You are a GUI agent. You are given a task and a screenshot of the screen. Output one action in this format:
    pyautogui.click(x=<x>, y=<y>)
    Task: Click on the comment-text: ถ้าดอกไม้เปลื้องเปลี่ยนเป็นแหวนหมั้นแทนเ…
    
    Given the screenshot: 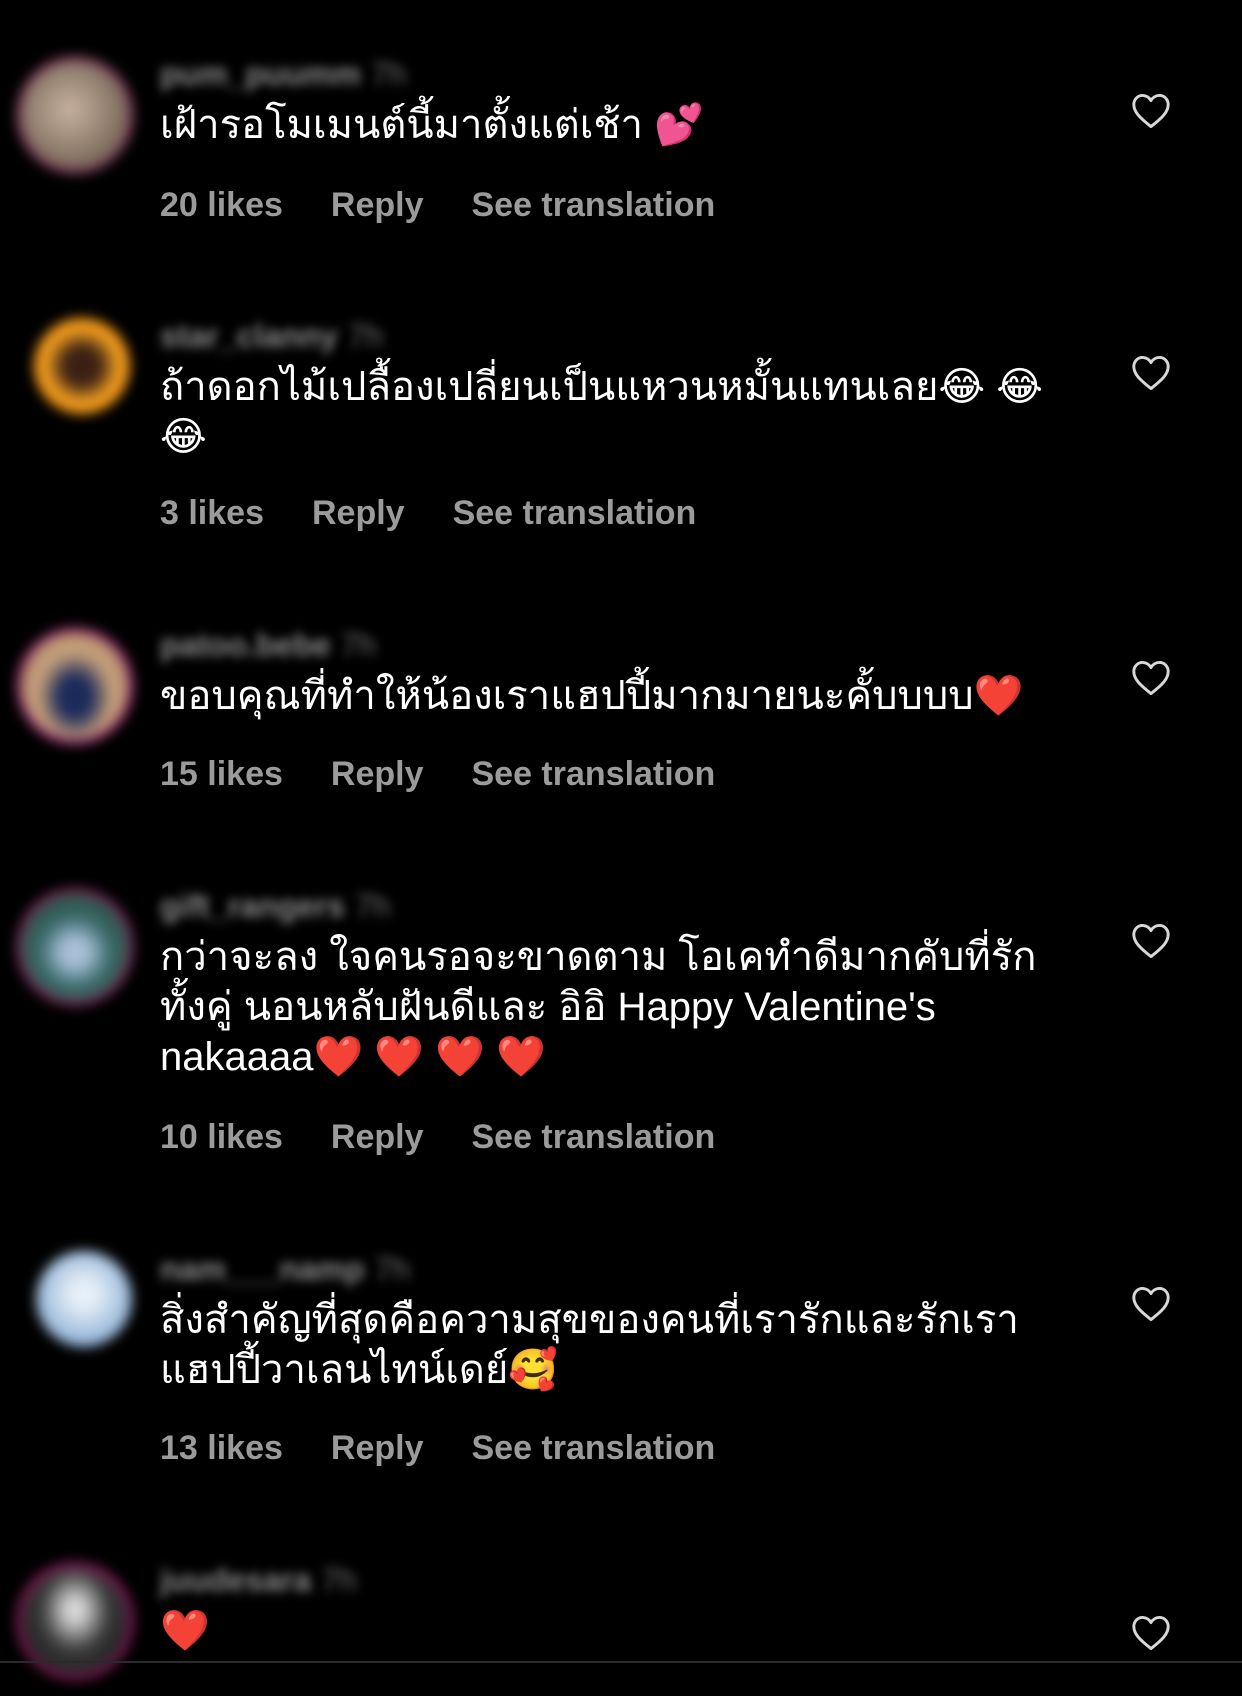 What is the action you would take?
    pyautogui.click(x=602, y=412)
    